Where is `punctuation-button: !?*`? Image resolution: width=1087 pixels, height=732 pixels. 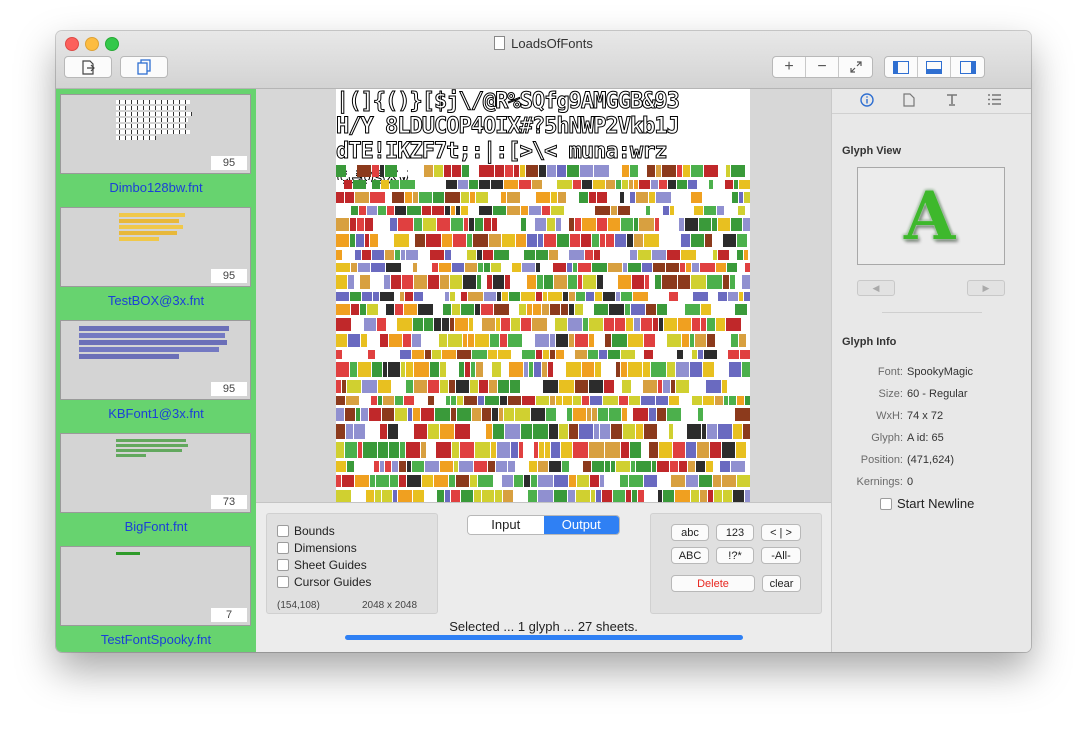 punctuation-button: !?* is located at coordinates (735, 555).